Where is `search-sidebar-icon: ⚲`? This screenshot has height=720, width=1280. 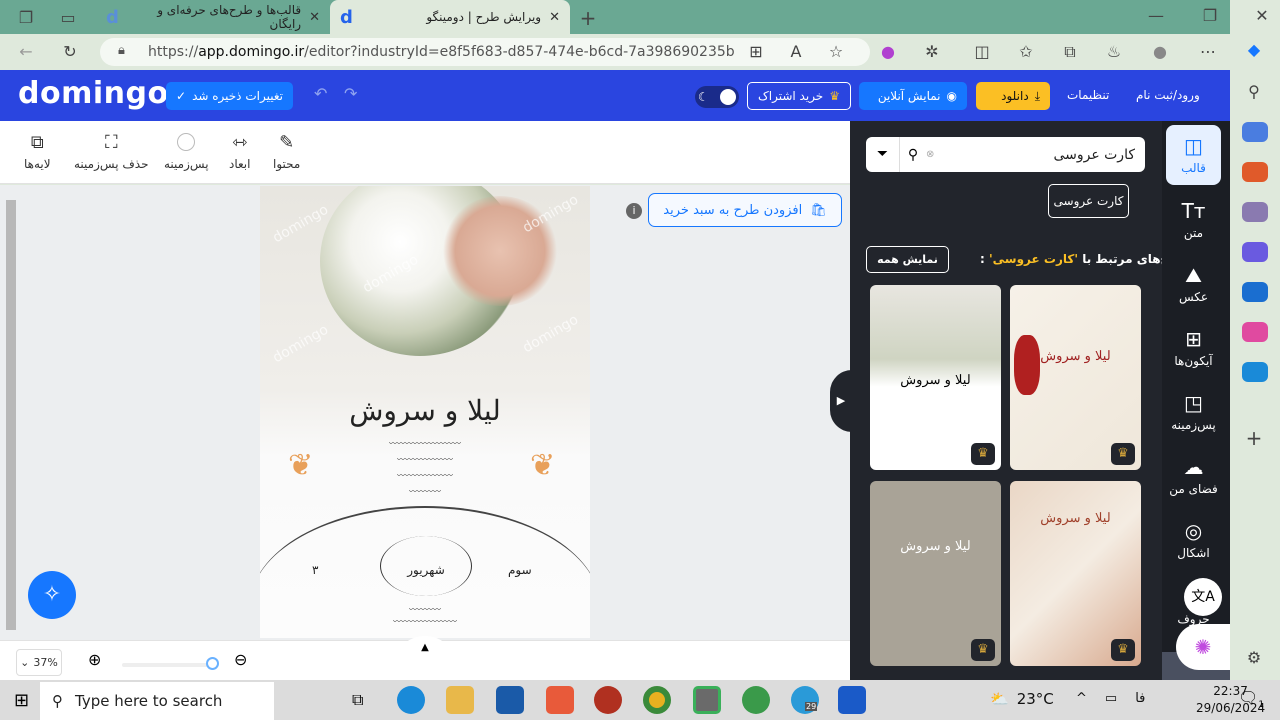 search-sidebar-icon: ⚲ is located at coordinates (1254, 91).